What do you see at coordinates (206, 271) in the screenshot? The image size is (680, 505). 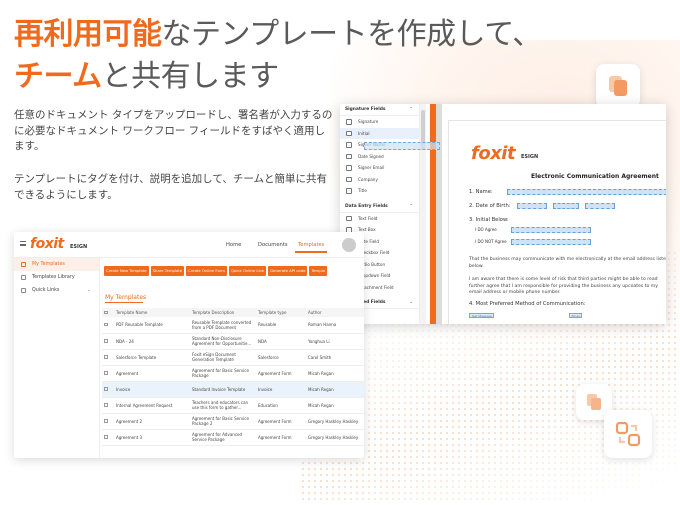 I see `create-online-form-button: Create Online Form` at bounding box center [206, 271].